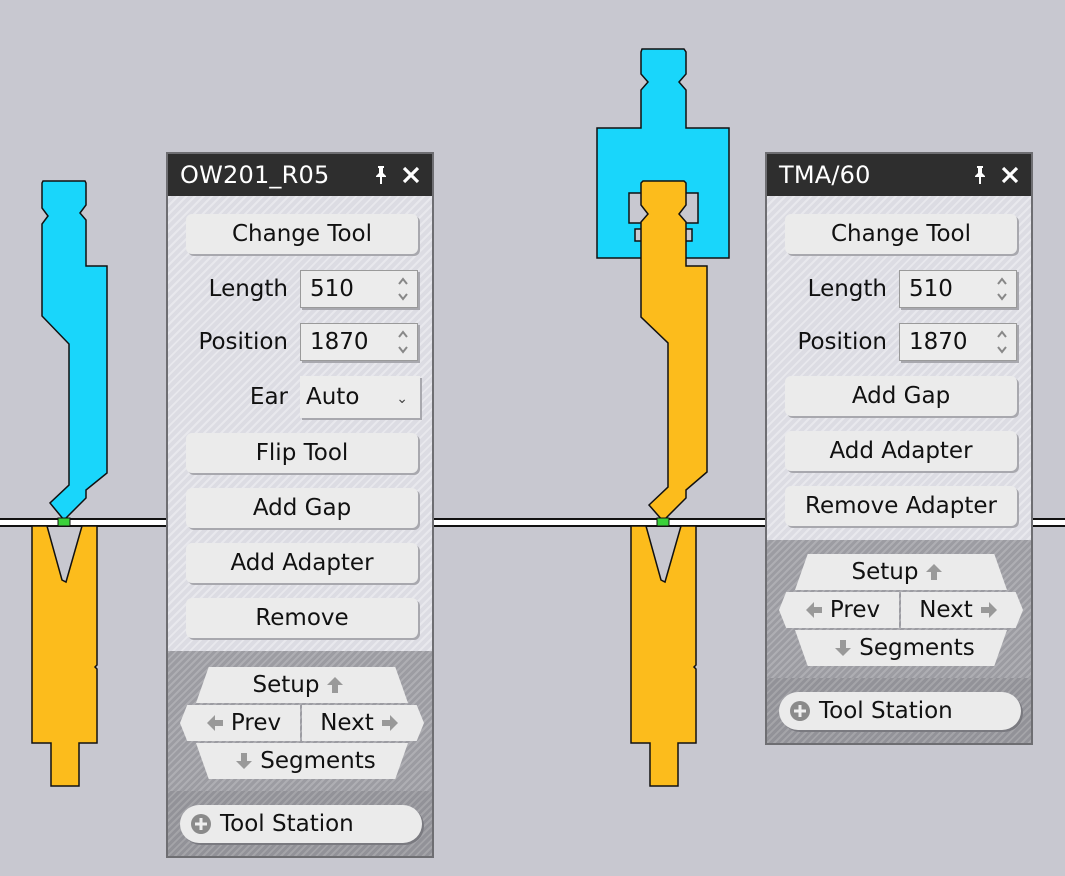 The image size is (1065, 876). I want to click on punch-left, so click(74, 351).